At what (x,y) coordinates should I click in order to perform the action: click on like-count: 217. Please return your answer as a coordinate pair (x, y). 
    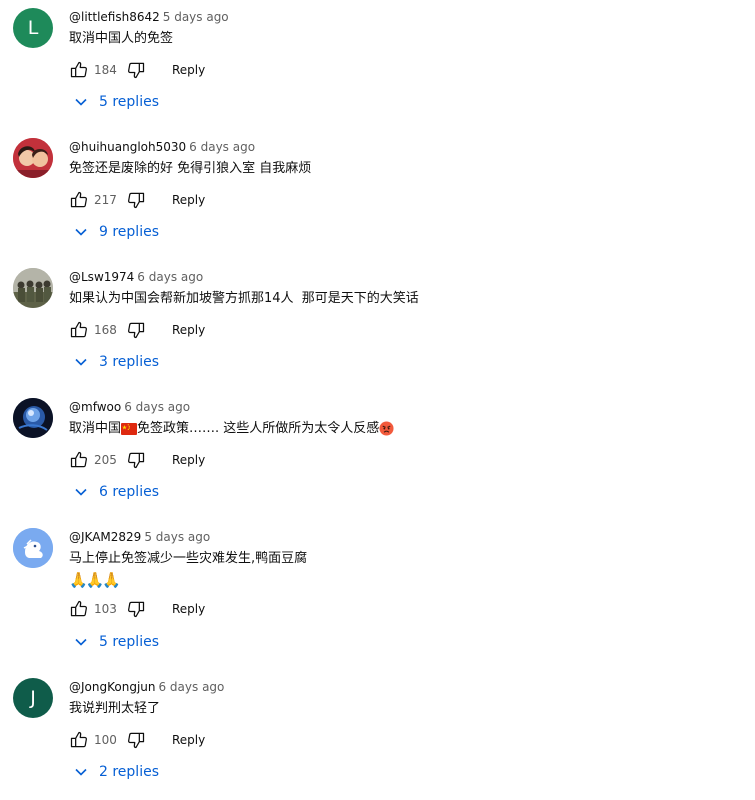
    Looking at the image, I should click on (105, 200).